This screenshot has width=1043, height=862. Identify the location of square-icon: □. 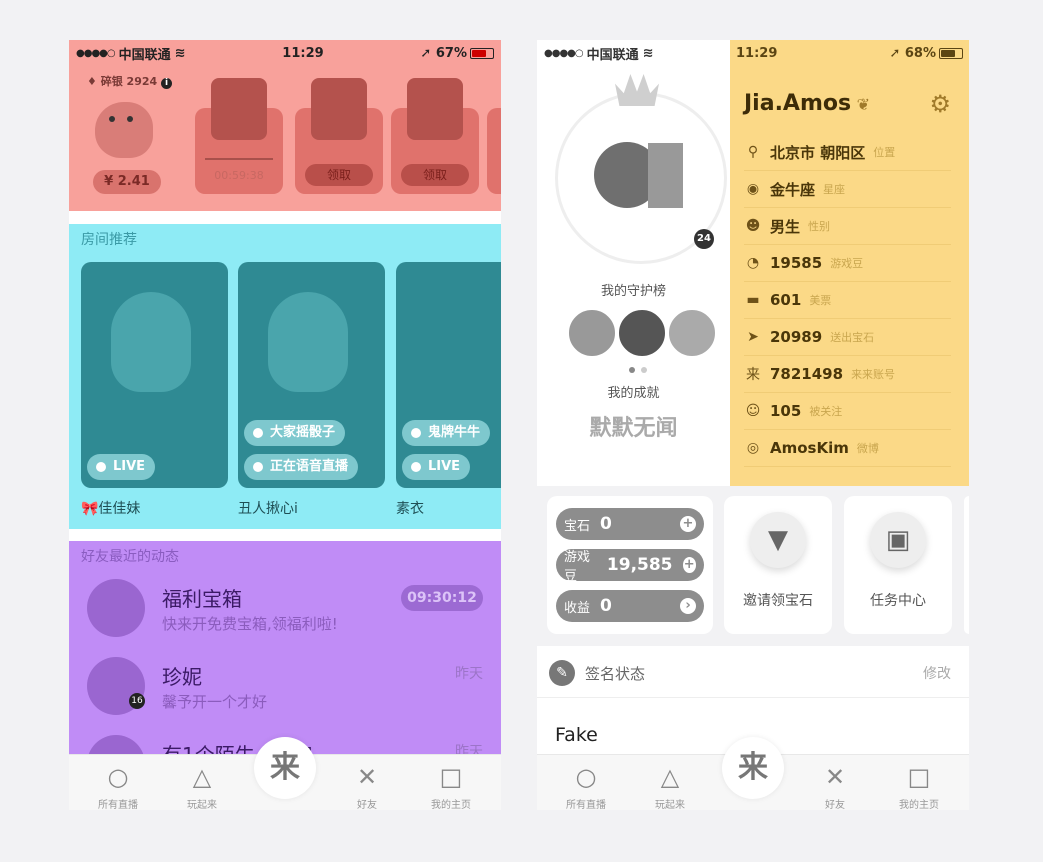
(919, 777).